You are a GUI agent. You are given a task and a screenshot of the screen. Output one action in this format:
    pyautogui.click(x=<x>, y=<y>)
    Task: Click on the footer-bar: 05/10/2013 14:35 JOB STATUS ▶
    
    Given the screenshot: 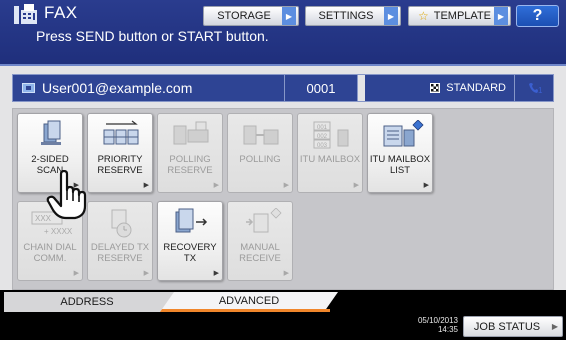 What is the action you would take?
    pyautogui.click(x=283, y=326)
    